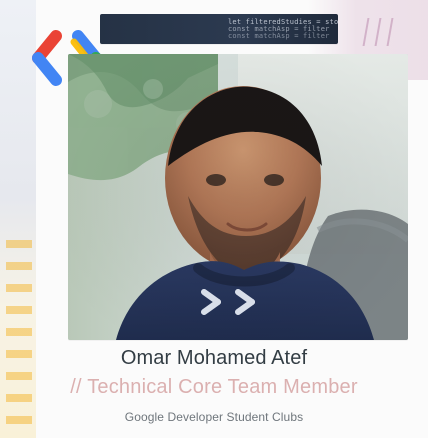 This screenshot has width=428, height=438. I want to click on left-background-tape, so click(19, 339).